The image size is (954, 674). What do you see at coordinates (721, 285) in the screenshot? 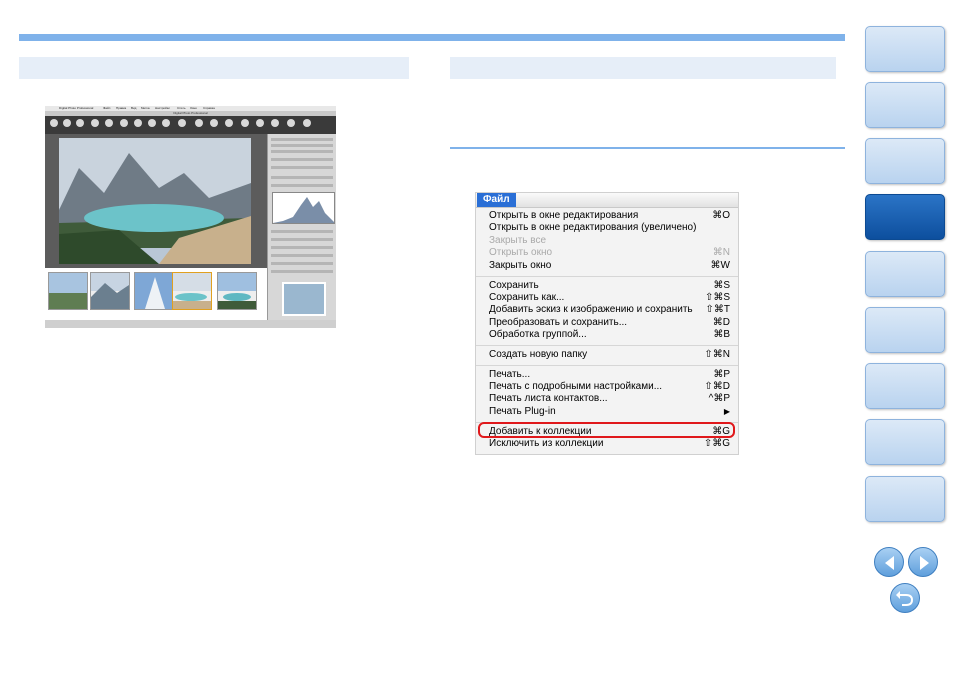
I see `menu-item-shortcut: ⌘S` at bounding box center [721, 285].